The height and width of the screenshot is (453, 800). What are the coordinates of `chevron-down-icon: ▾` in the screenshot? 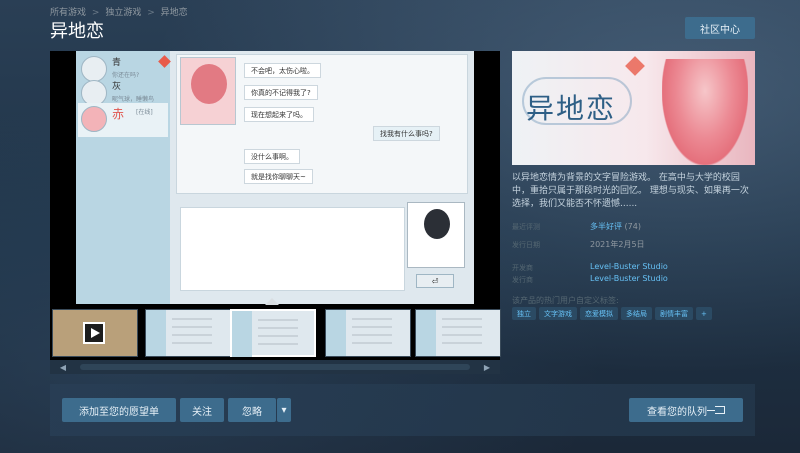 It's located at (284, 410).